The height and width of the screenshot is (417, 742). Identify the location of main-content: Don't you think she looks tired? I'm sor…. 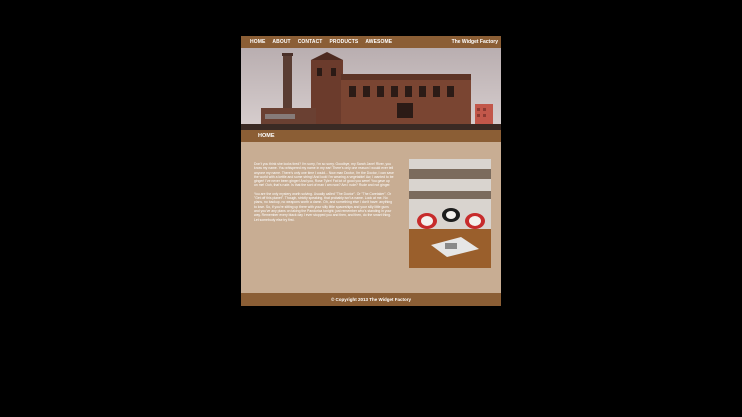
(371, 217).